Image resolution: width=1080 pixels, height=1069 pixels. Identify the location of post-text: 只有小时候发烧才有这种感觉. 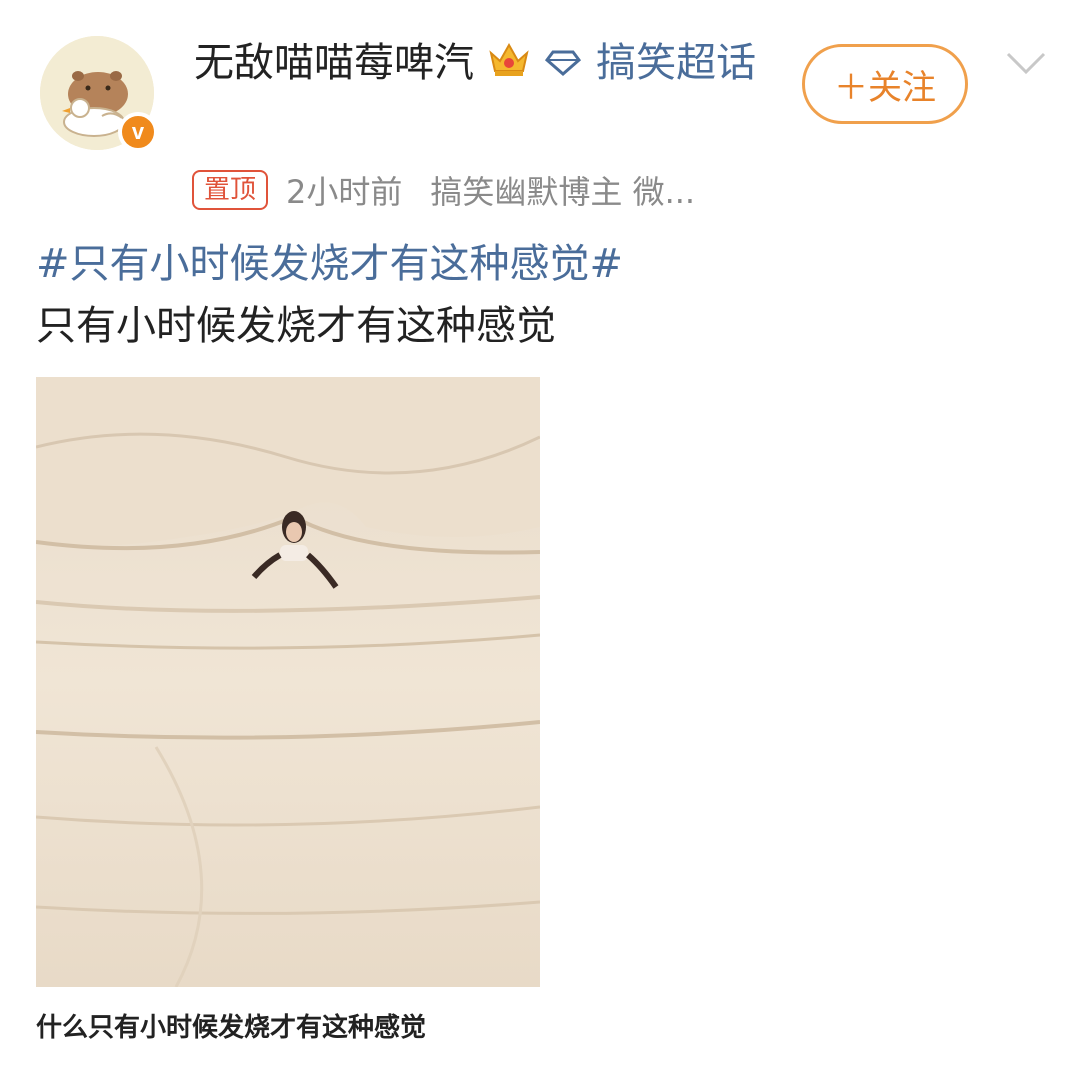
(296, 326).